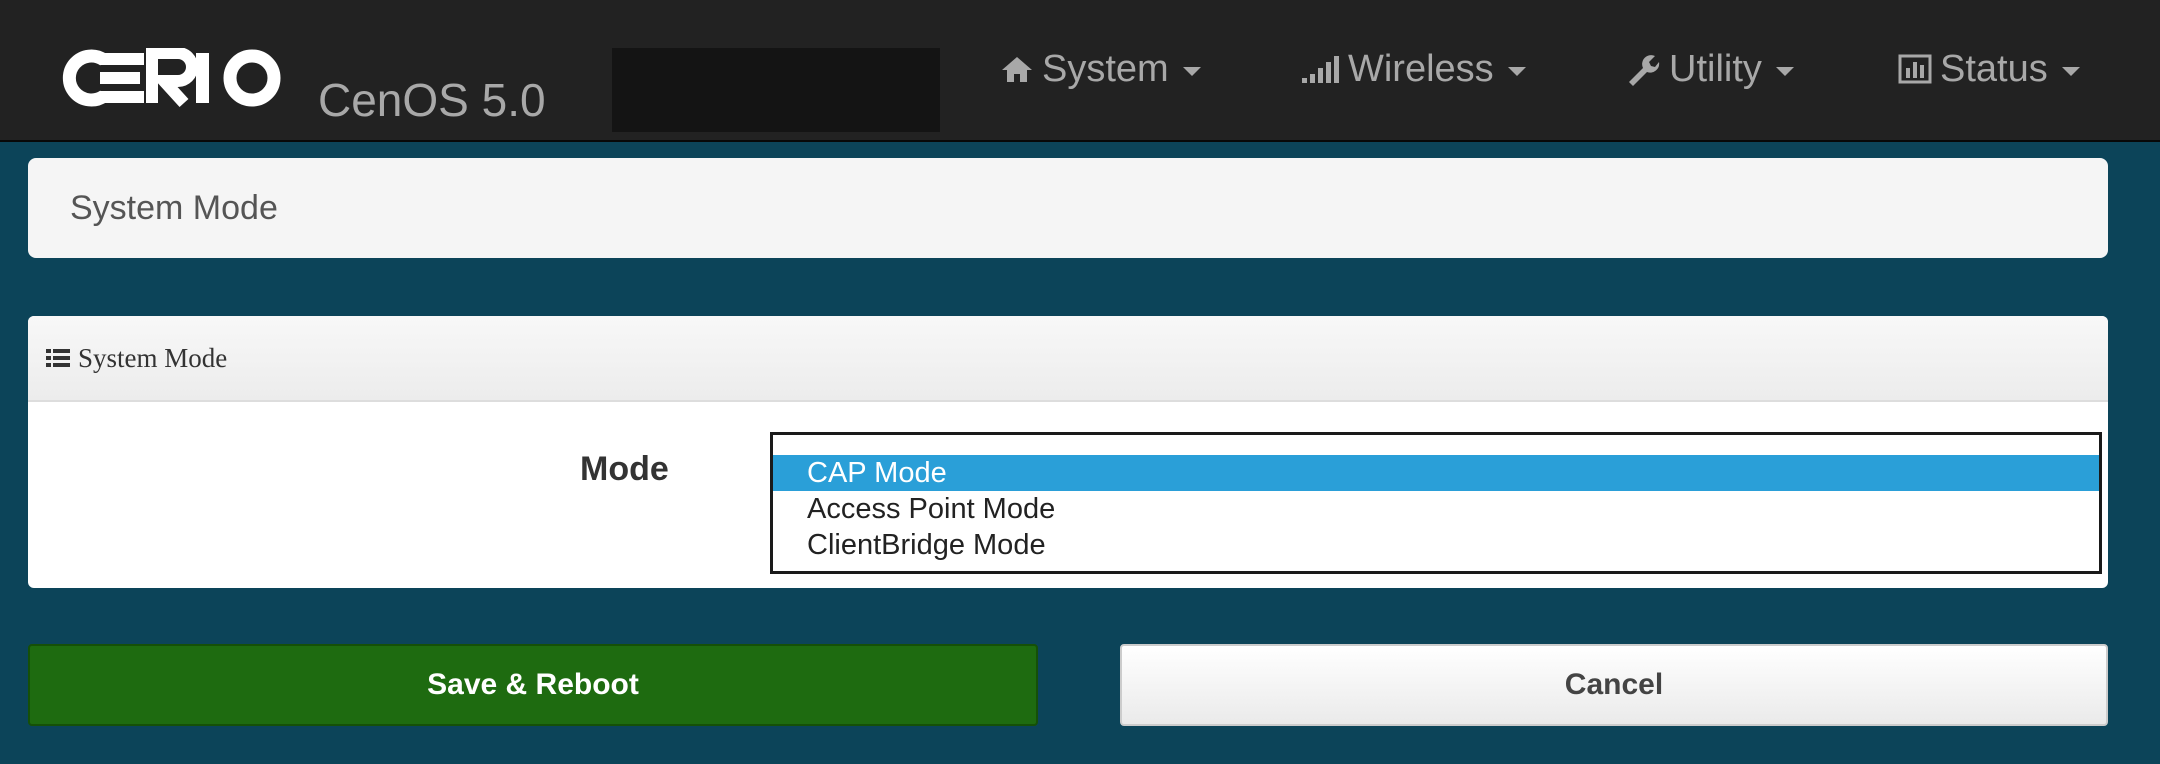 The width and height of the screenshot is (2160, 764). I want to click on bar-chart-icon, so click(1915, 69).